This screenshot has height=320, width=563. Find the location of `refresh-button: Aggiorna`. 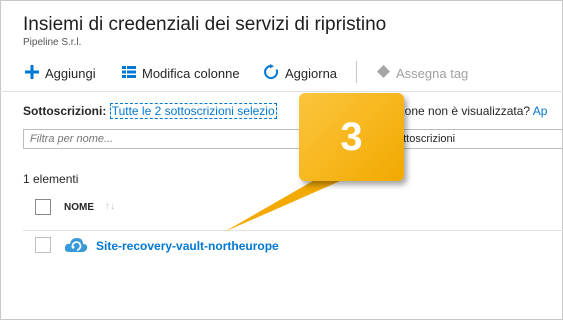

refresh-button: Aggiorna is located at coordinates (301, 73).